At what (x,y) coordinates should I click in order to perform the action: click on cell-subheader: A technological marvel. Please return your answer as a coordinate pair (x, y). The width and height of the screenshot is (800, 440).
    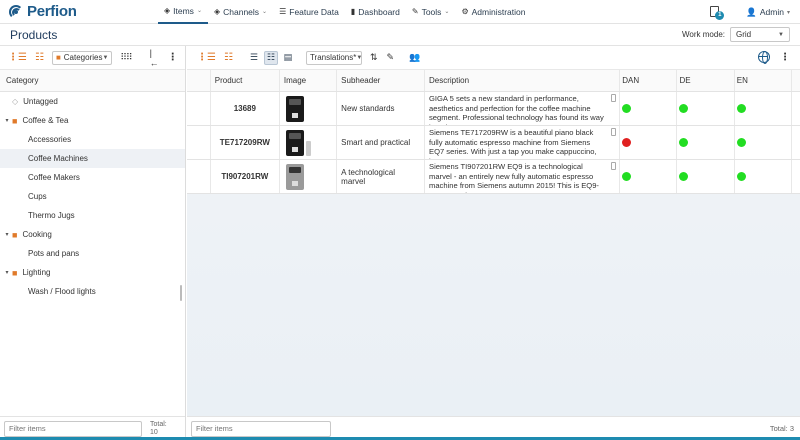
    Looking at the image, I should click on (381, 176).